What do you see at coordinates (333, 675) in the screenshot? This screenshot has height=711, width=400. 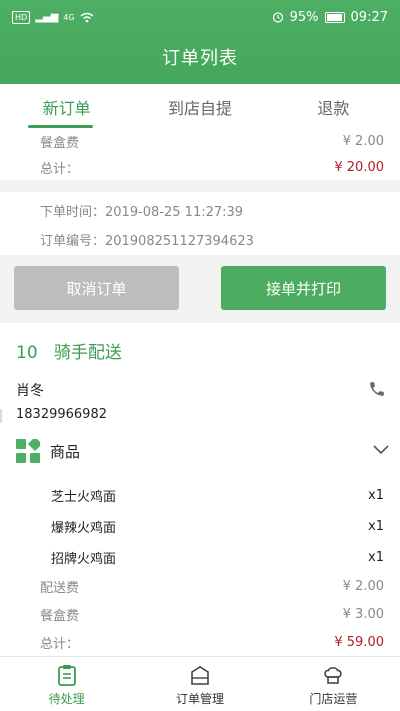 I see `chef-hat-icon` at bounding box center [333, 675].